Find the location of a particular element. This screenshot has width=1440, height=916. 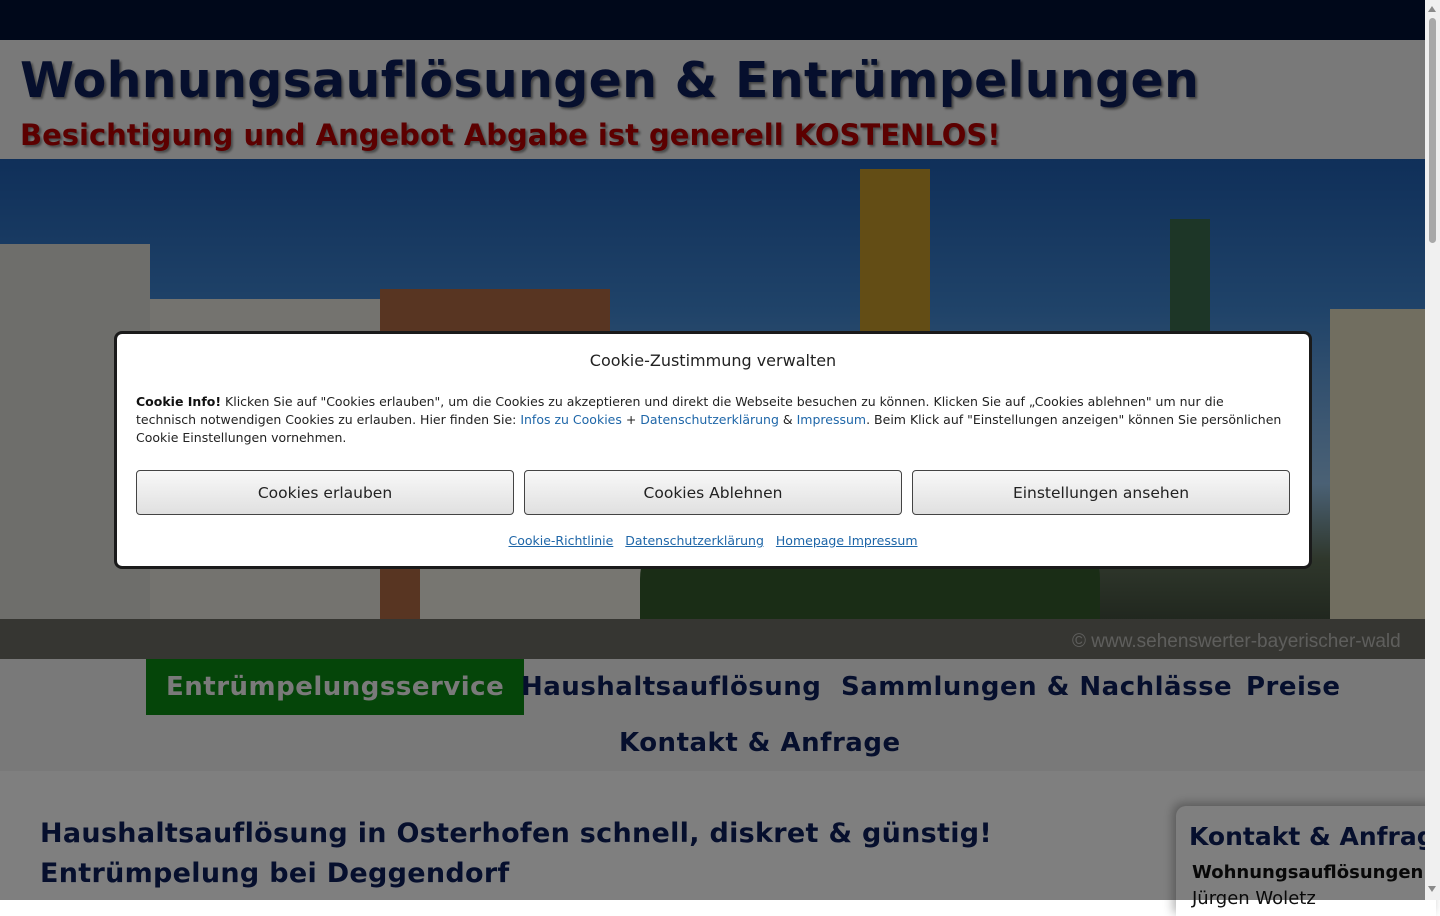

footer-imprint-link: Homepage Impressum is located at coordinates (847, 540).